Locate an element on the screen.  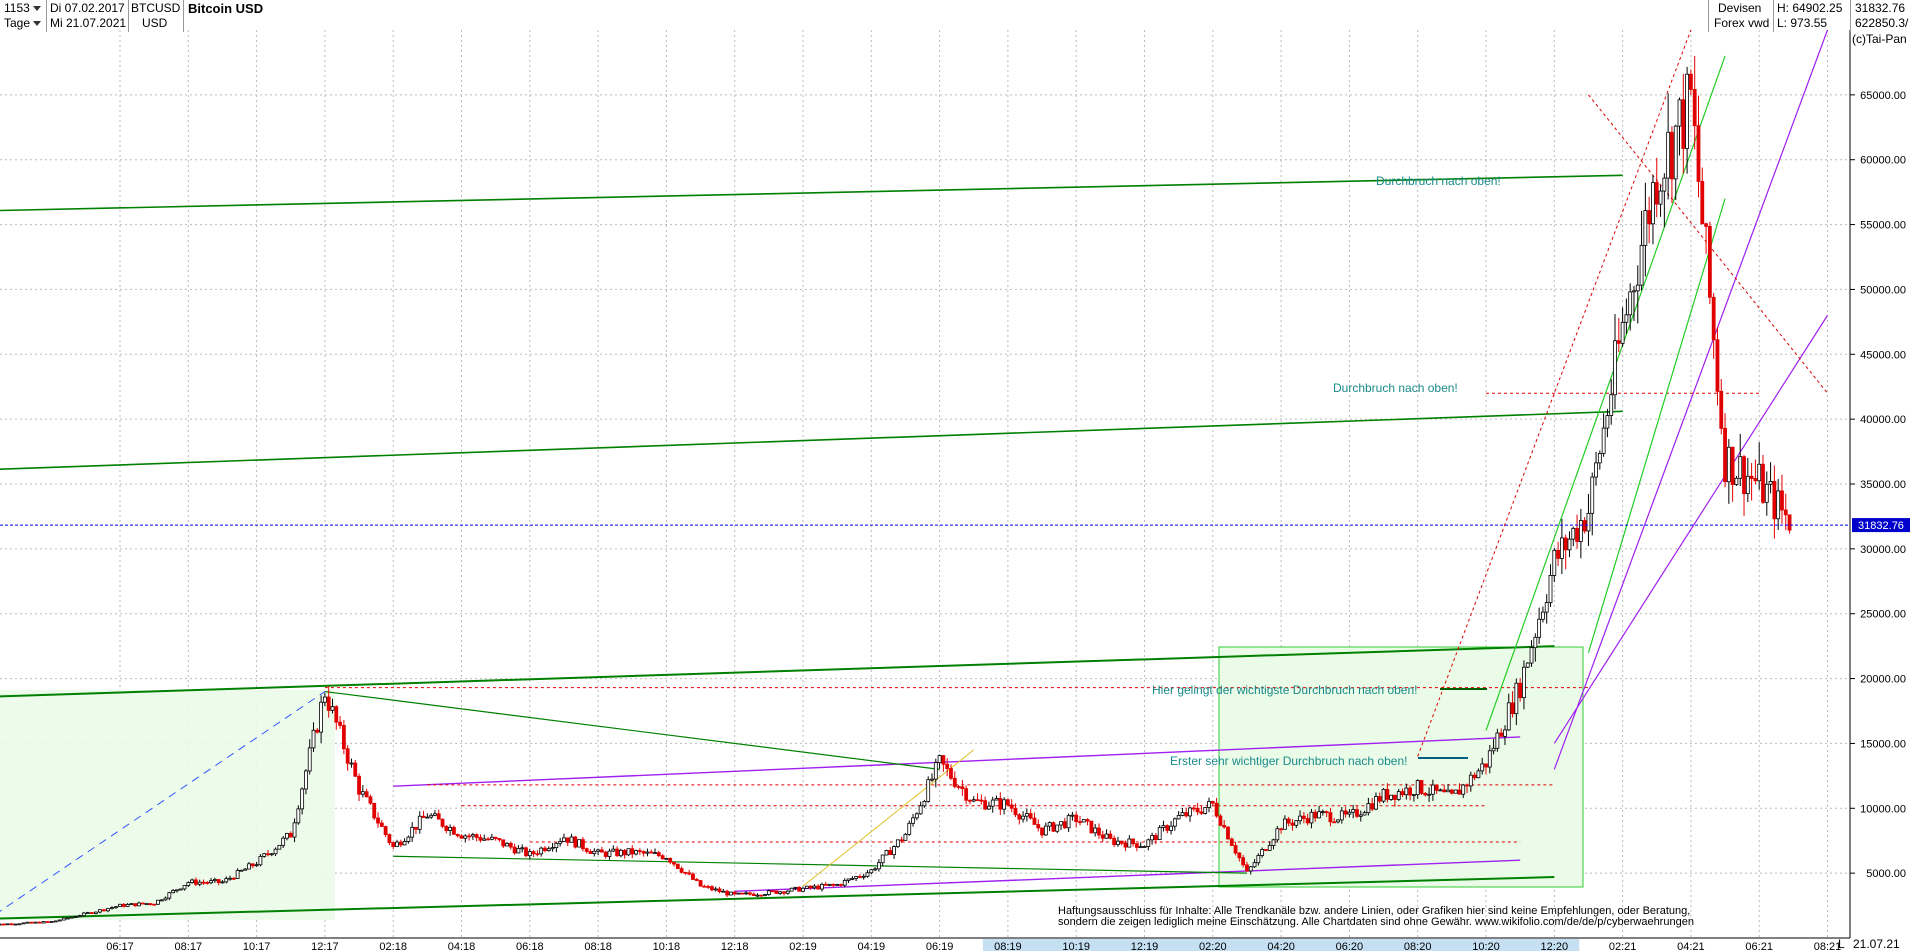
last-price-label: 31832.76 is located at coordinates (1881, 526).